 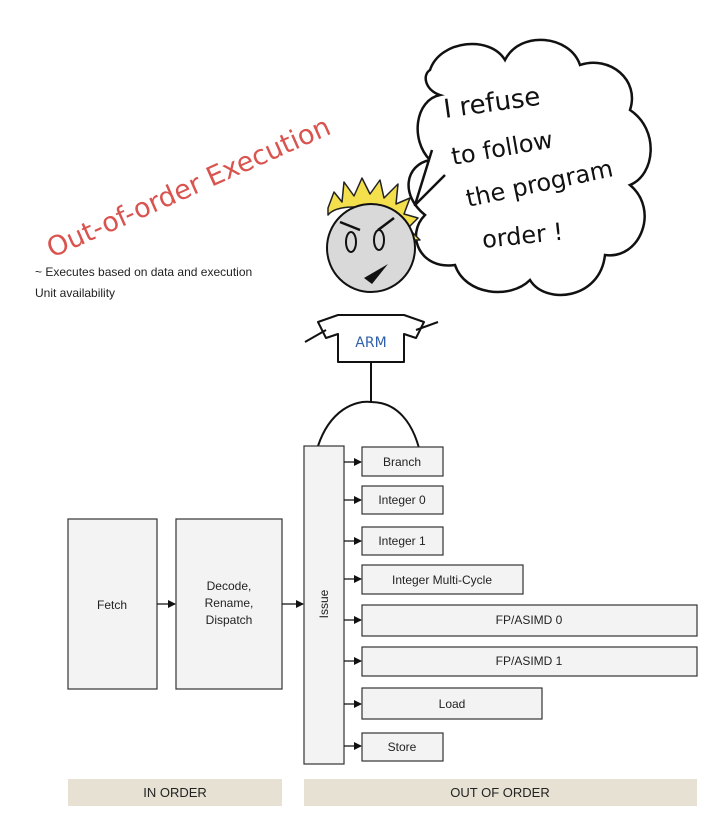 What do you see at coordinates (315, 336) in the screenshot?
I see `left-arm` at bounding box center [315, 336].